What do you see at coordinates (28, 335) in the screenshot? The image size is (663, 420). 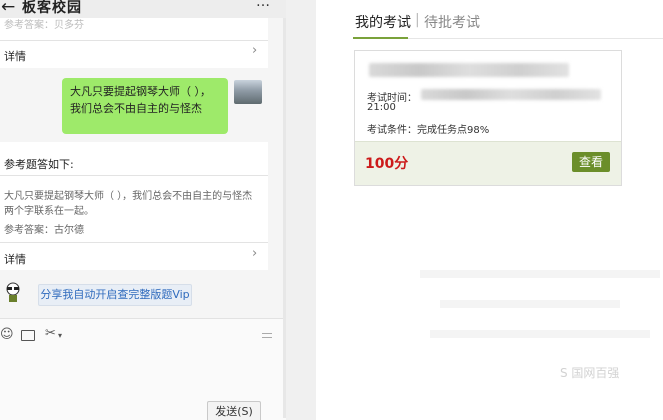 I see `folder-icon` at bounding box center [28, 335].